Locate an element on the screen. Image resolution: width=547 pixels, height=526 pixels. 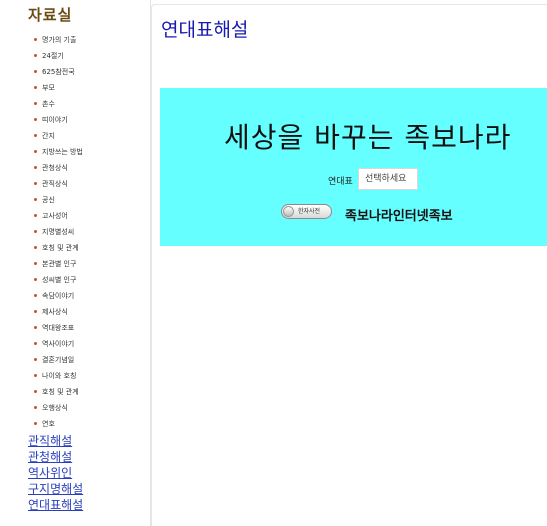
banner-heading: 세상을 바꾸는 족보나라 is located at coordinates (368, 137).